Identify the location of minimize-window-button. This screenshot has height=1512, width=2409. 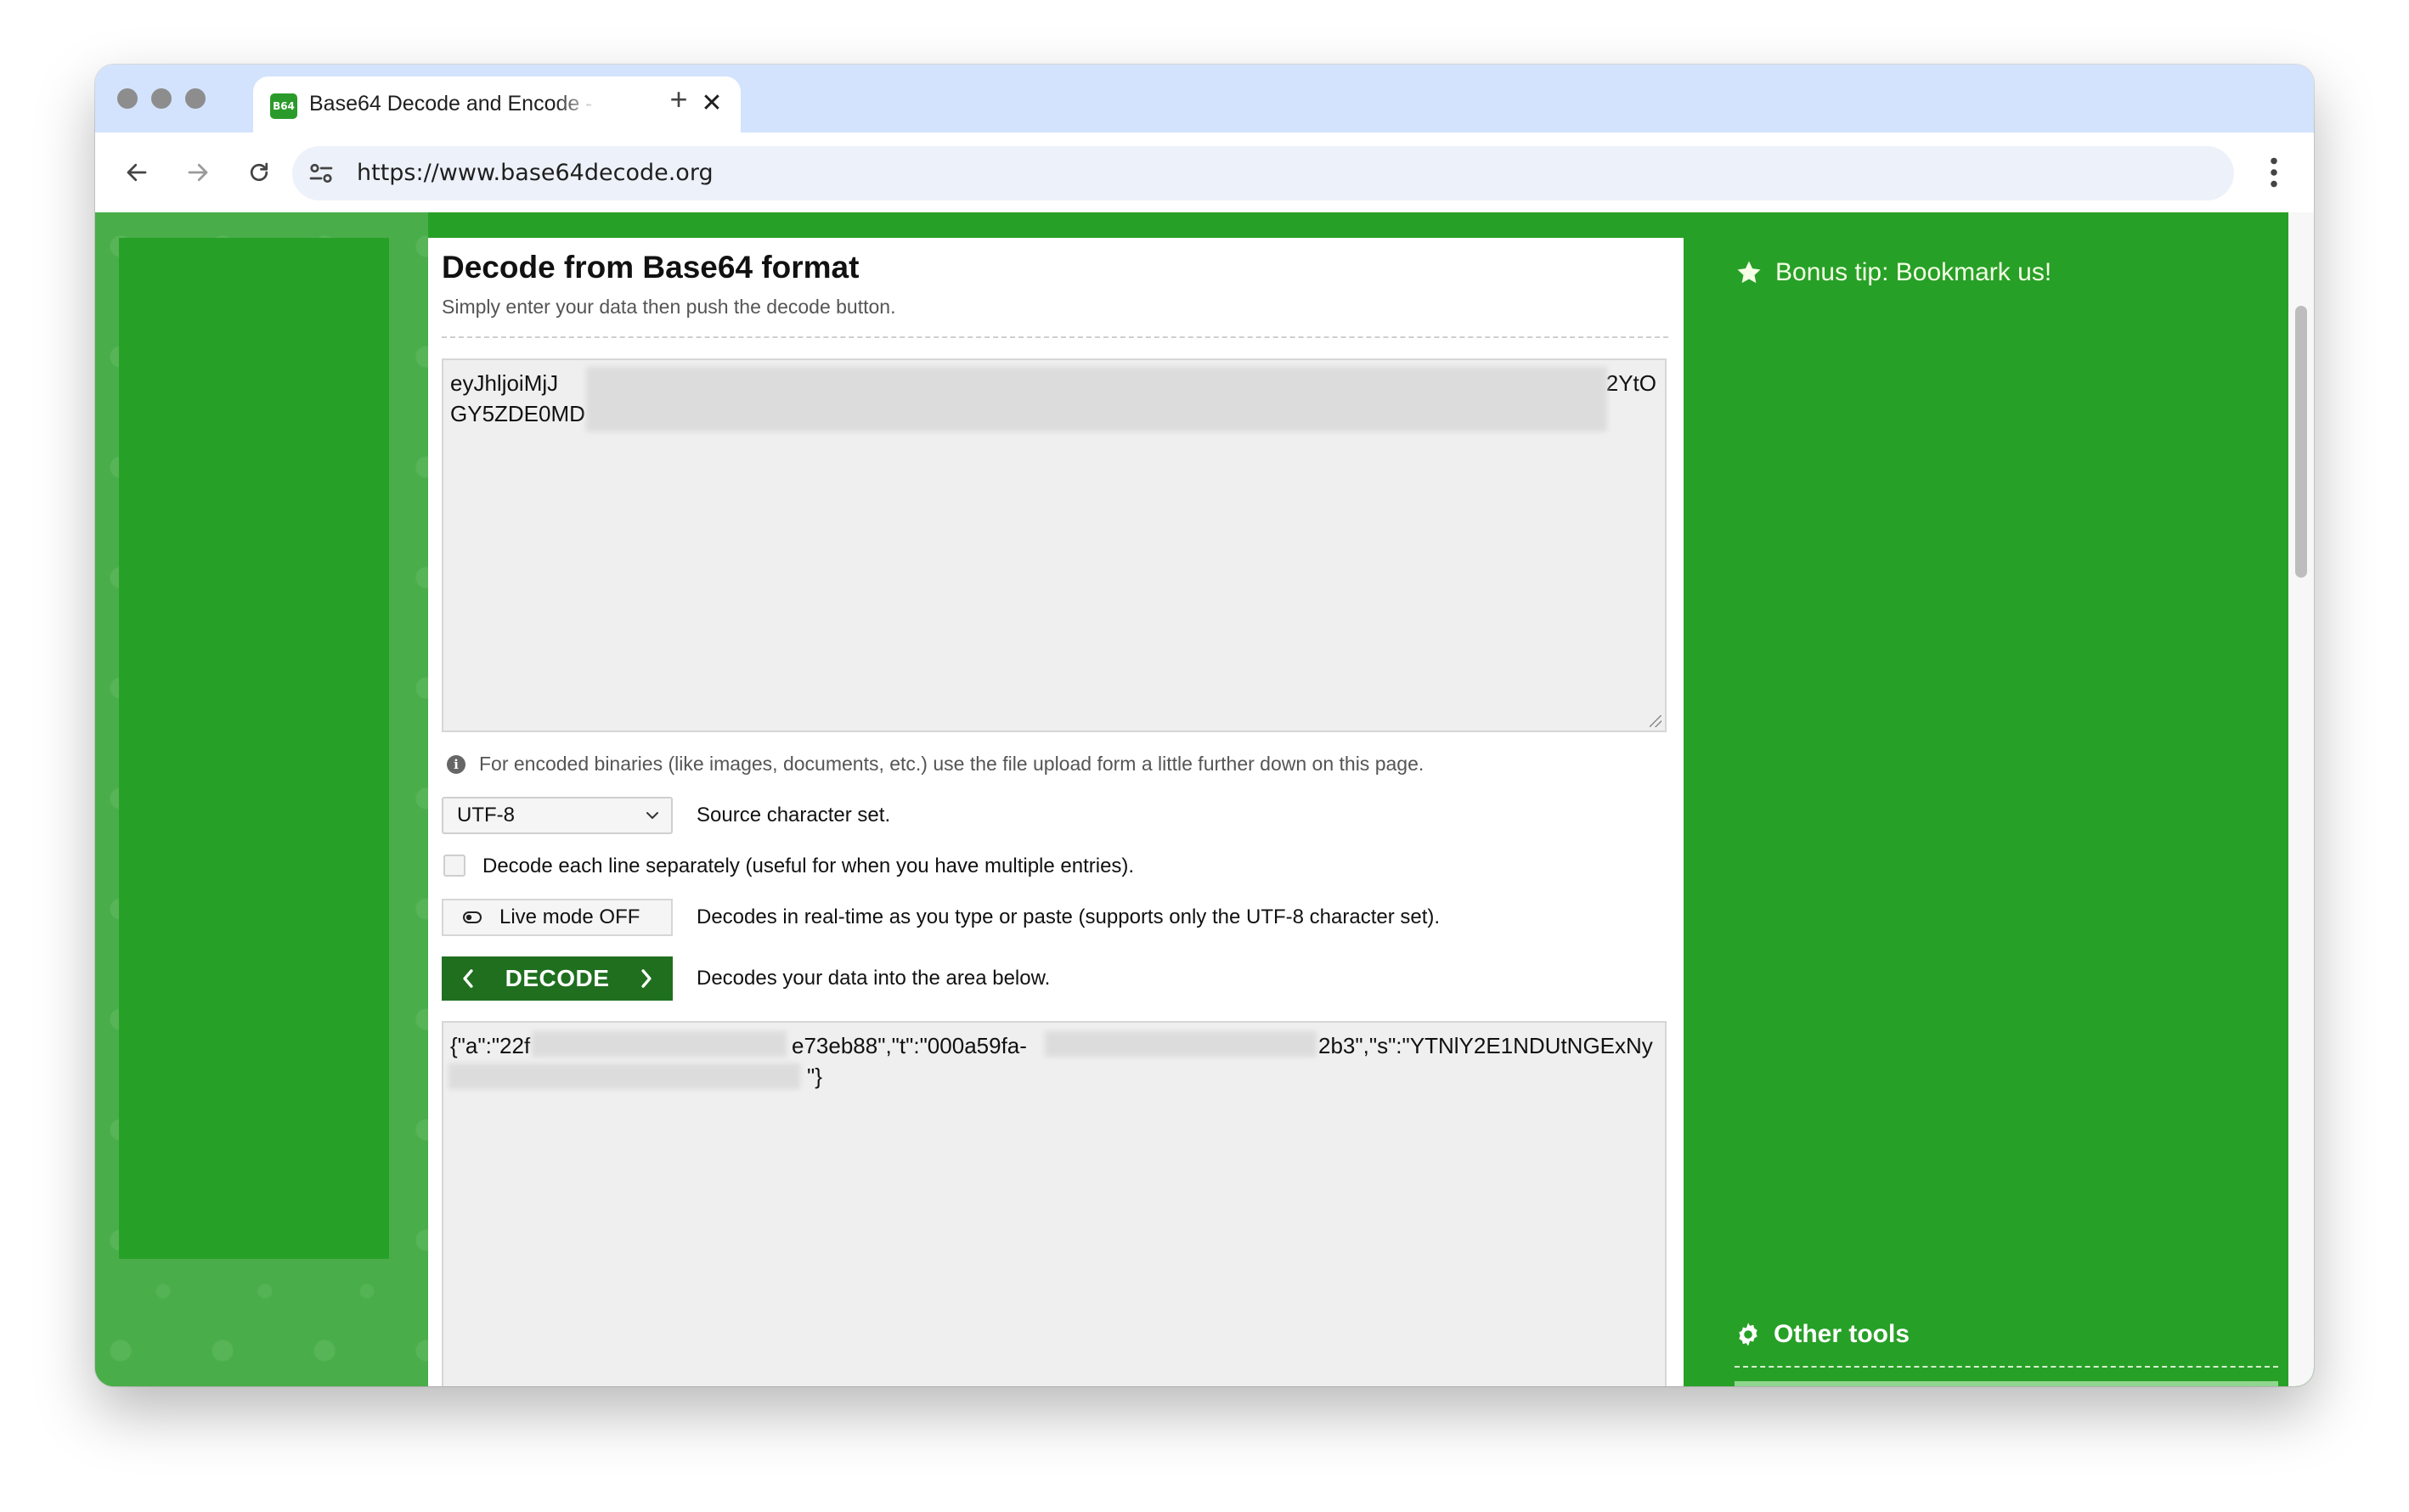
(161, 98).